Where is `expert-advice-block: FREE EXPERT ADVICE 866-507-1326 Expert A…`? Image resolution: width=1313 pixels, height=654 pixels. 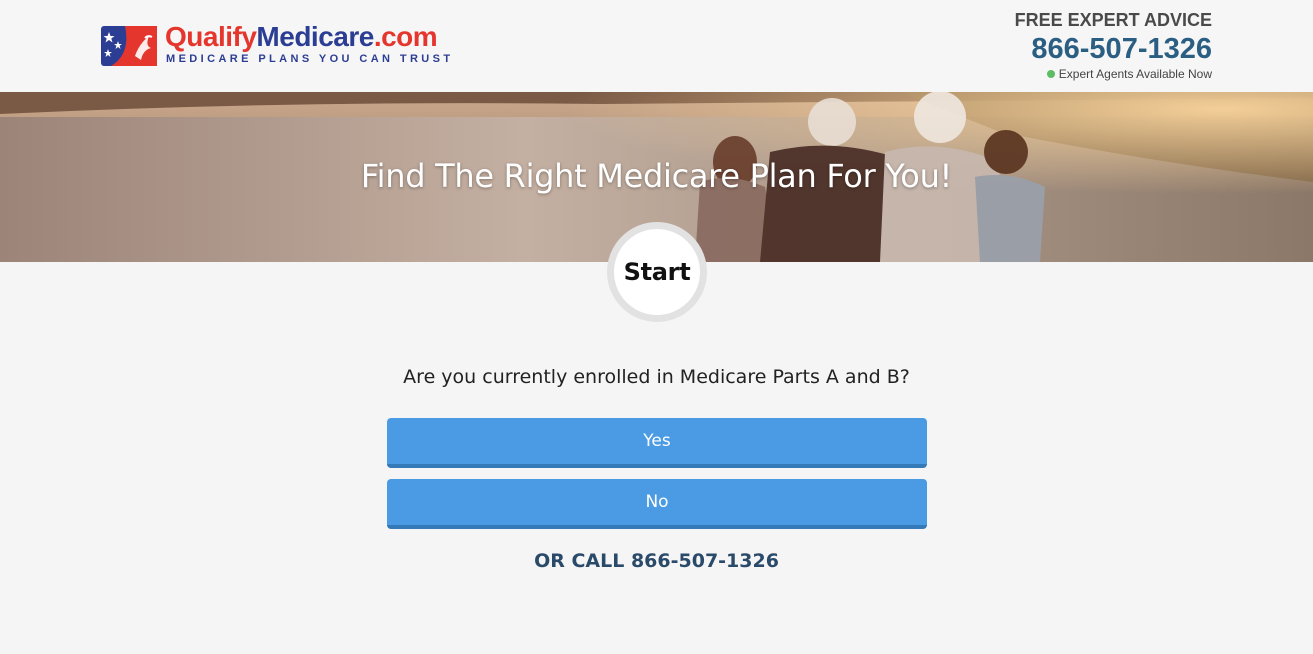 expert-advice-block: FREE EXPERT ADVICE 866-507-1326 Expert A… is located at coordinates (1113, 45).